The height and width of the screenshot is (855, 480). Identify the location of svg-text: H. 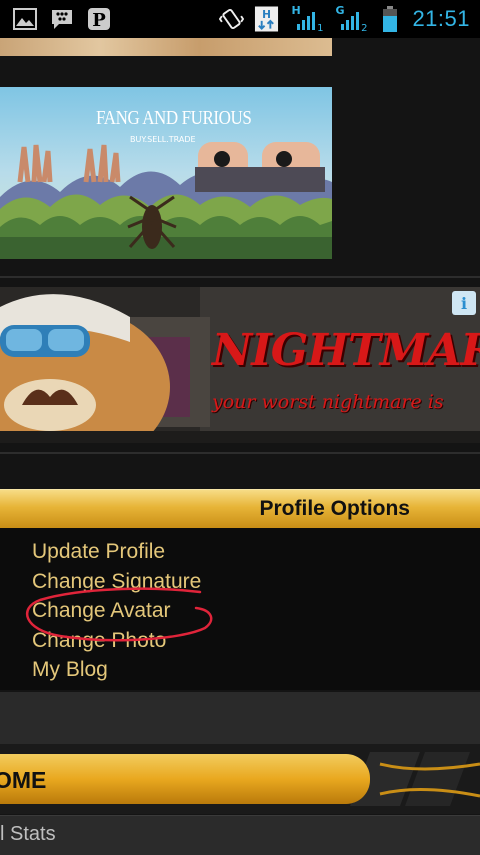
(267, 15).